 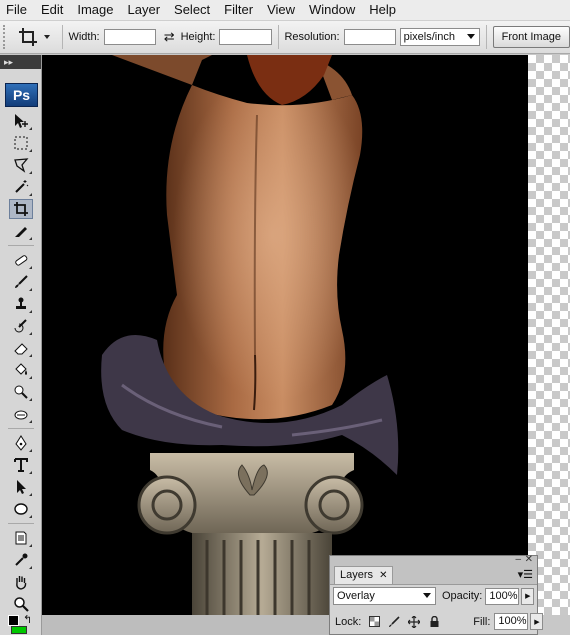 I want to click on marquee-icon, so click(x=21, y=143).